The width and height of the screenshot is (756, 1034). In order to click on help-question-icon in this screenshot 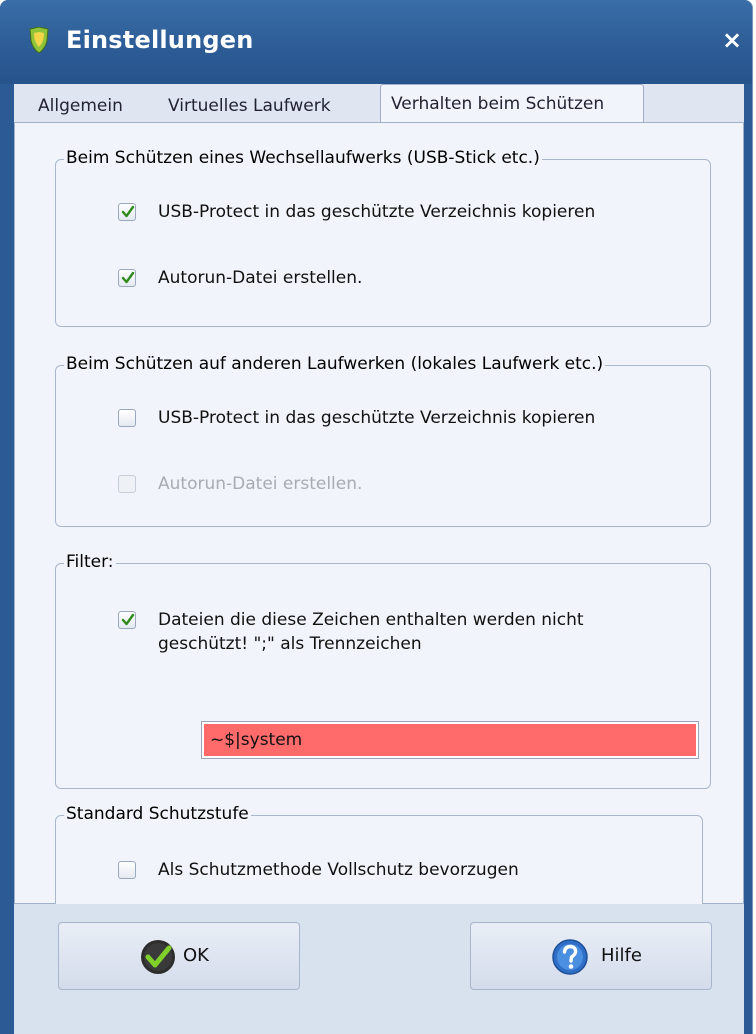, I will do `click(570, 957)`.